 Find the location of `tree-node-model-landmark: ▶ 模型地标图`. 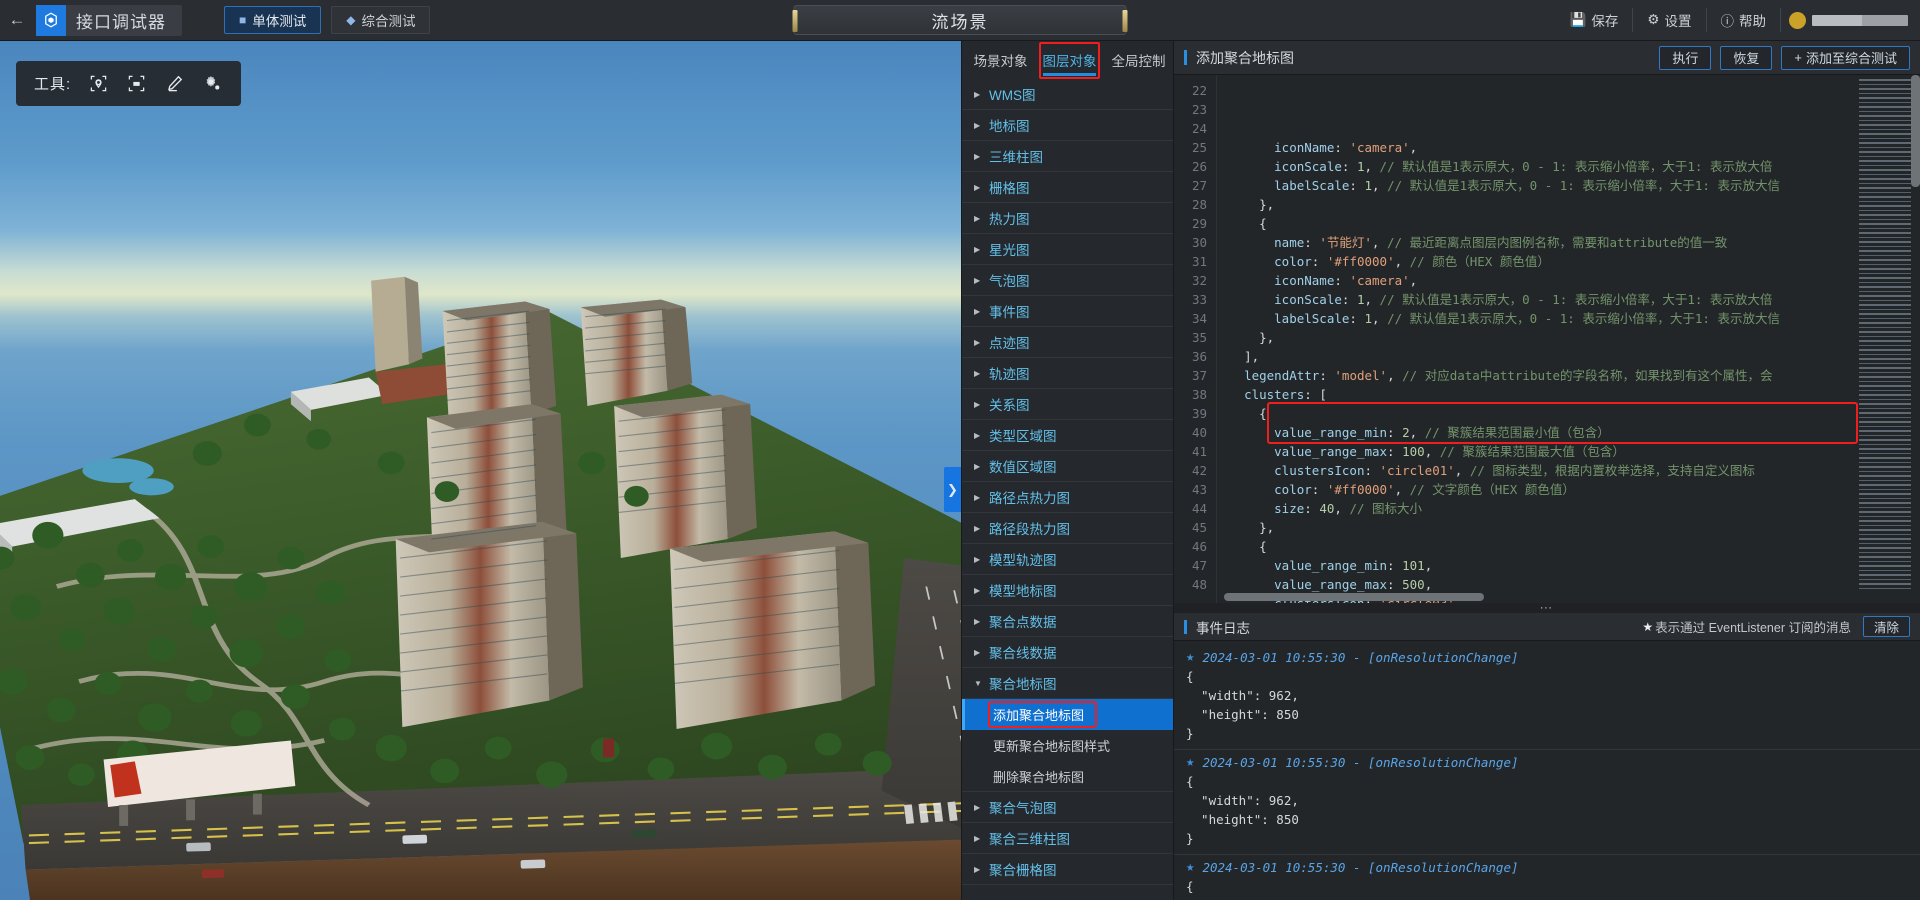

tree-node-model-landmark: ▶ 模型地标图 is located at coordinates (1067, 590).